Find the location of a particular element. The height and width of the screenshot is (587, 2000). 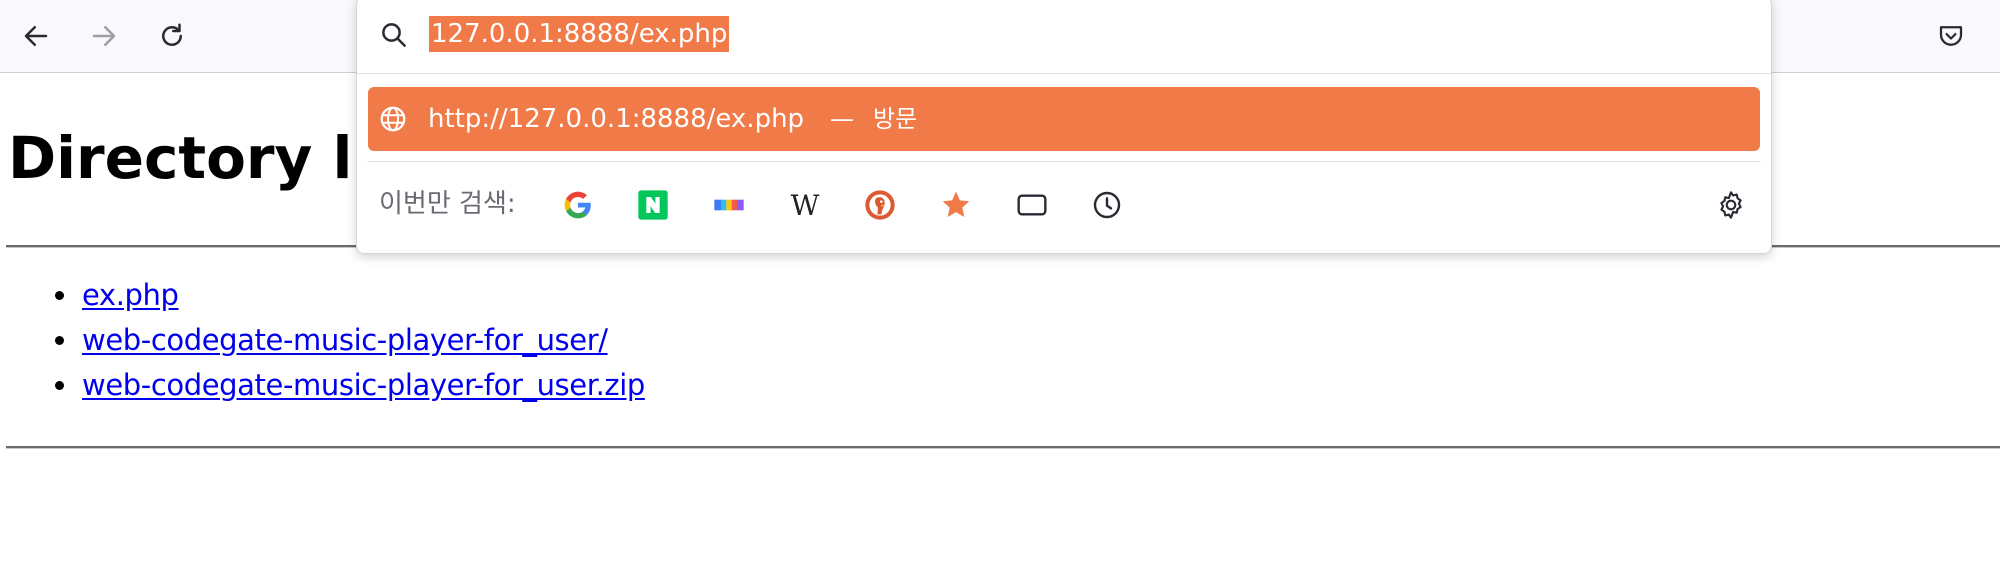

bookmarks-star-icon is located at coordinates (956, 204).